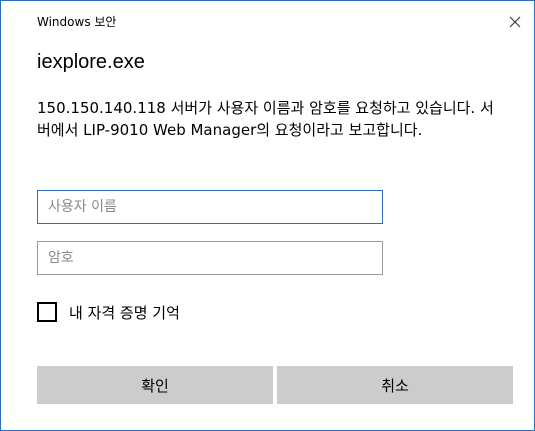 Image resolution: width=535 pixels, height=431 pixels. I want to click on remember-credentials: 내 자격 증명 기억, so click(108, 312).